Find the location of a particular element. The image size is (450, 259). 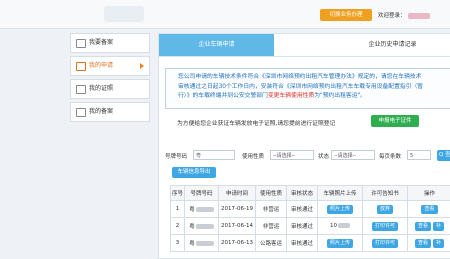

redacted-photo-id is located at coordinates (344, 225).